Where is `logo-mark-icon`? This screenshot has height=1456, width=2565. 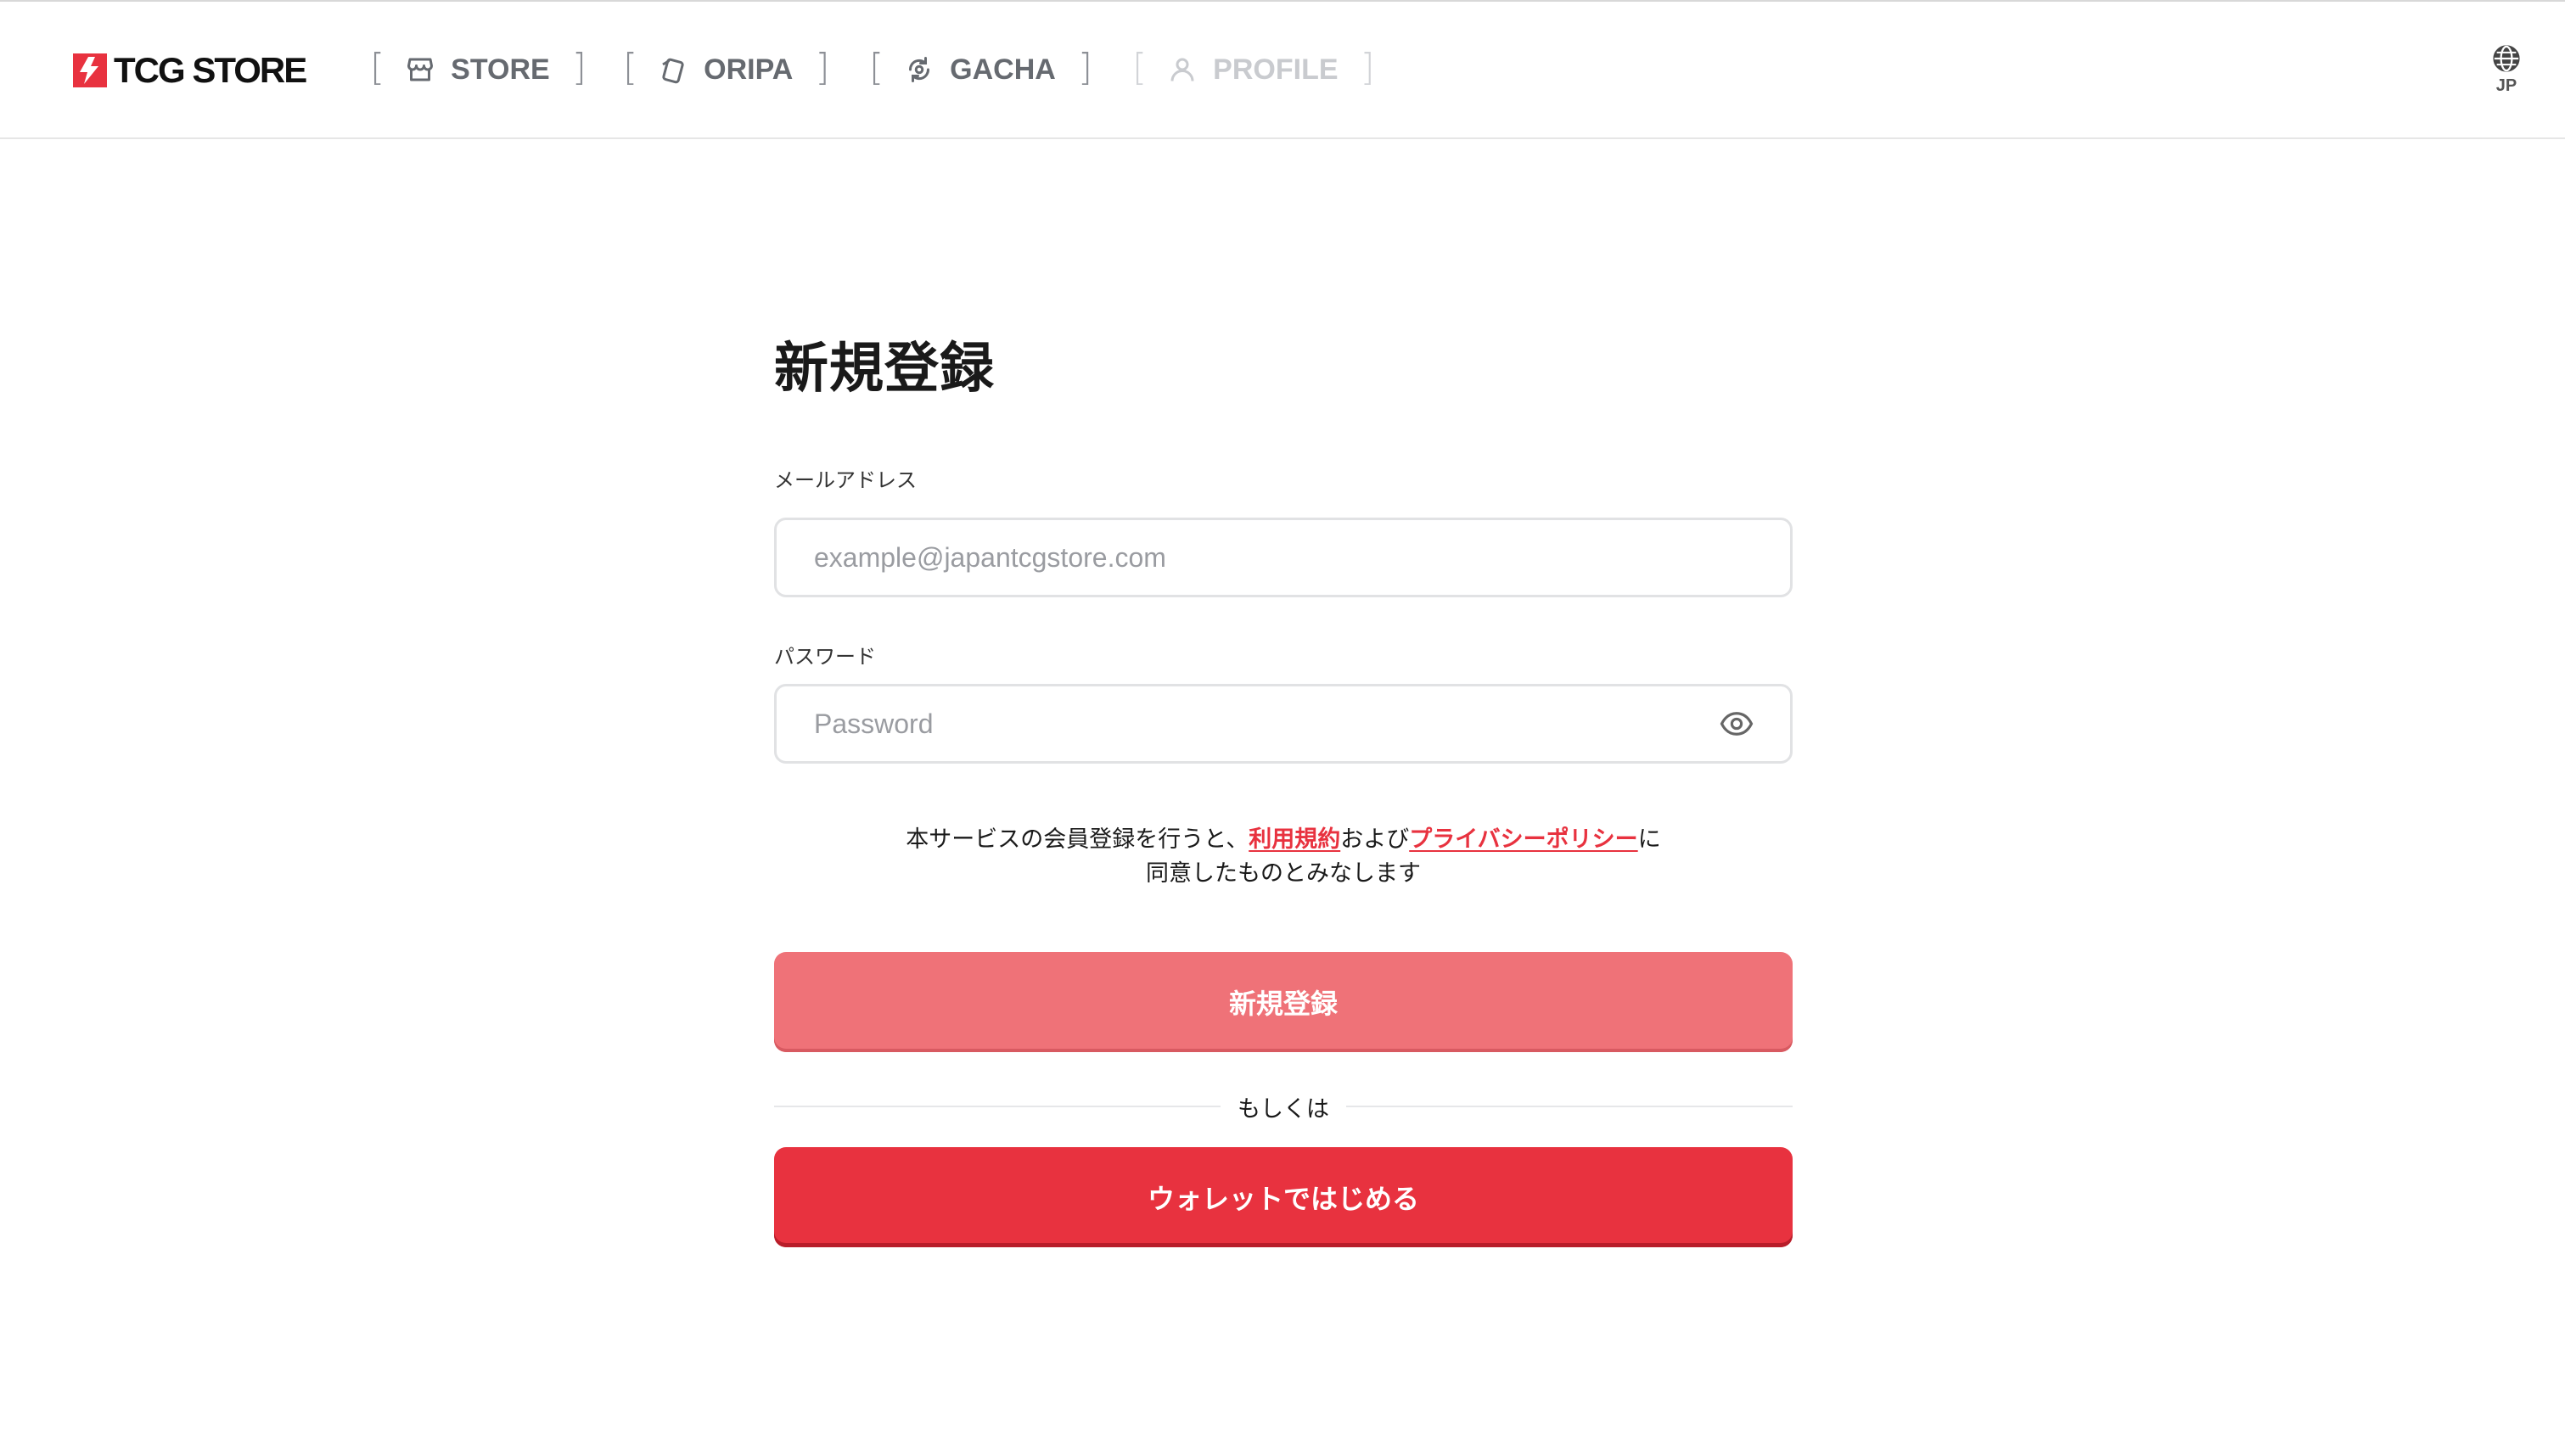
logo-mark-icon is located at coordinates (90, 70).